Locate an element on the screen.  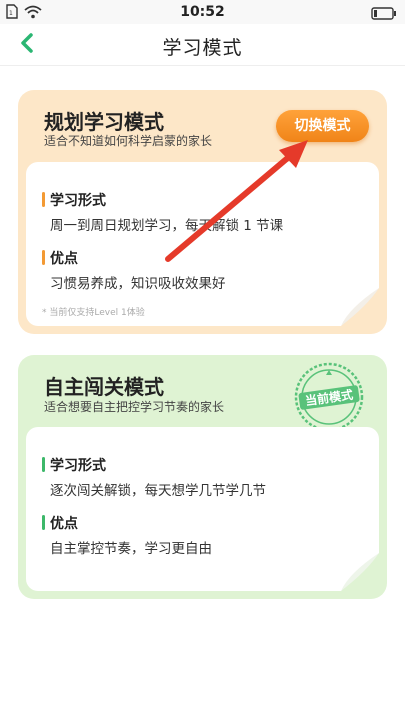
self-merit-label: 优点 is located at coordinates (60, 523).